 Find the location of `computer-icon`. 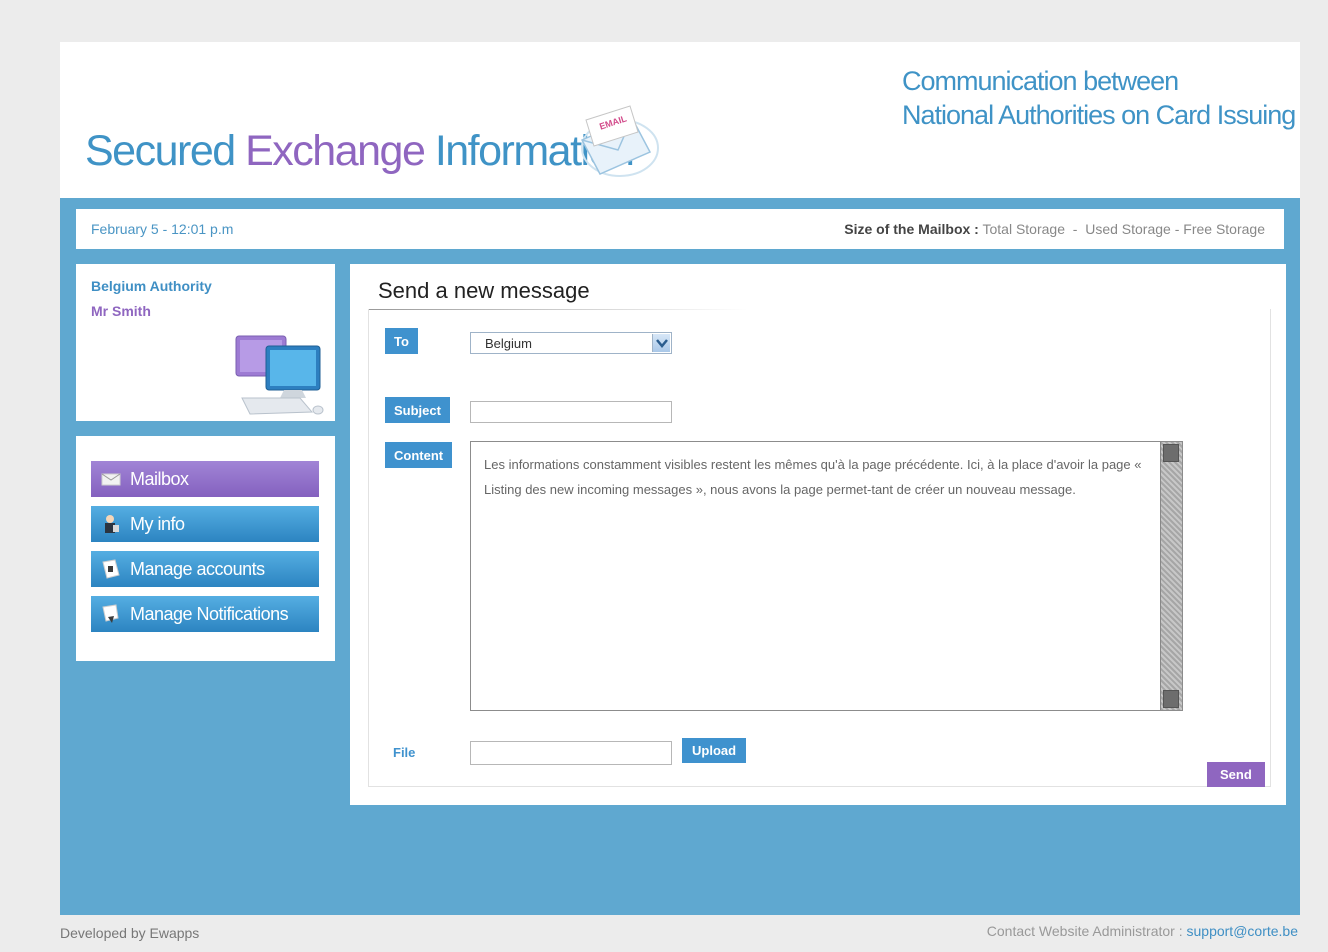

computer-icon is located at coordinates (279, 375).